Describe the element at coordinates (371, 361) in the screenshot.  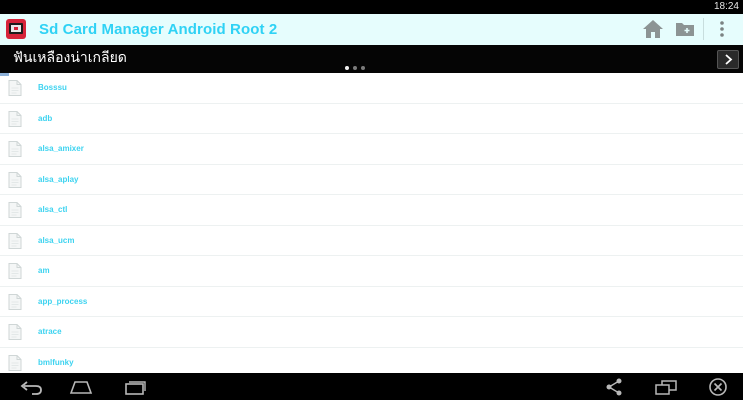
I see `file-row: bmlfunky` at that location.